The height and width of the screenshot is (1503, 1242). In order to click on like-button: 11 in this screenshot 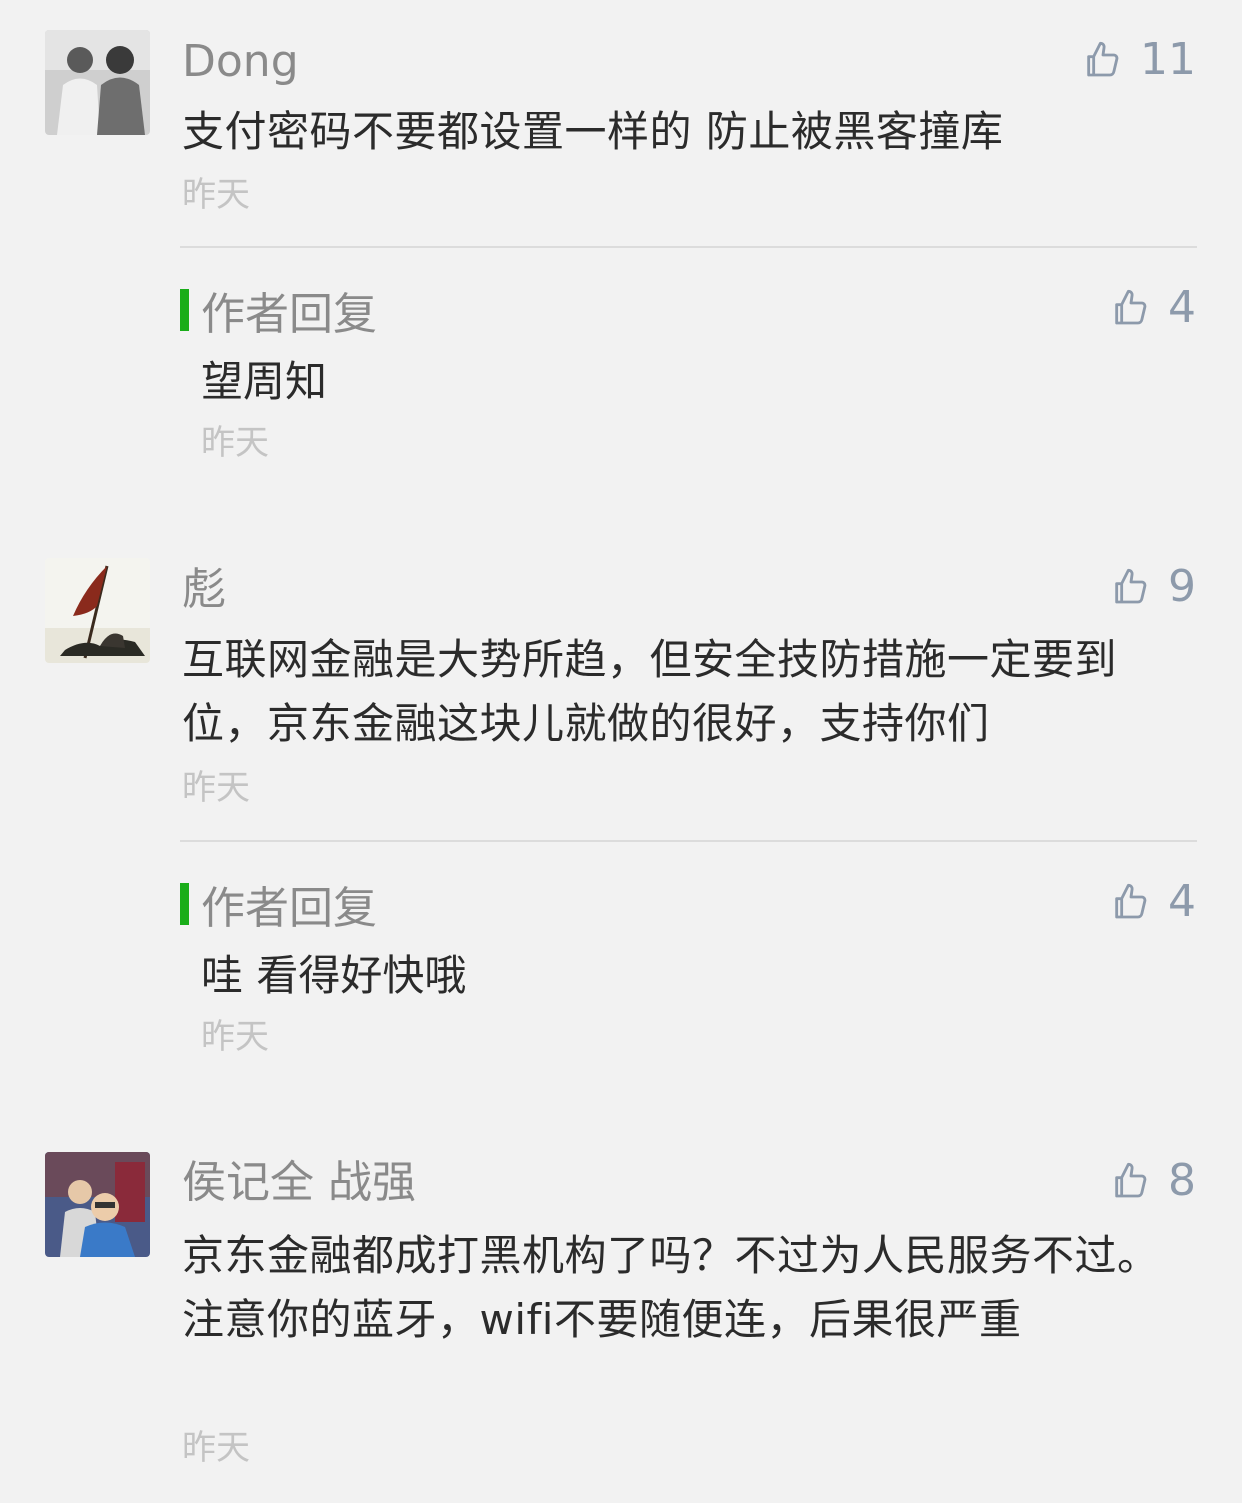, I will do `click(1139, 60)`.